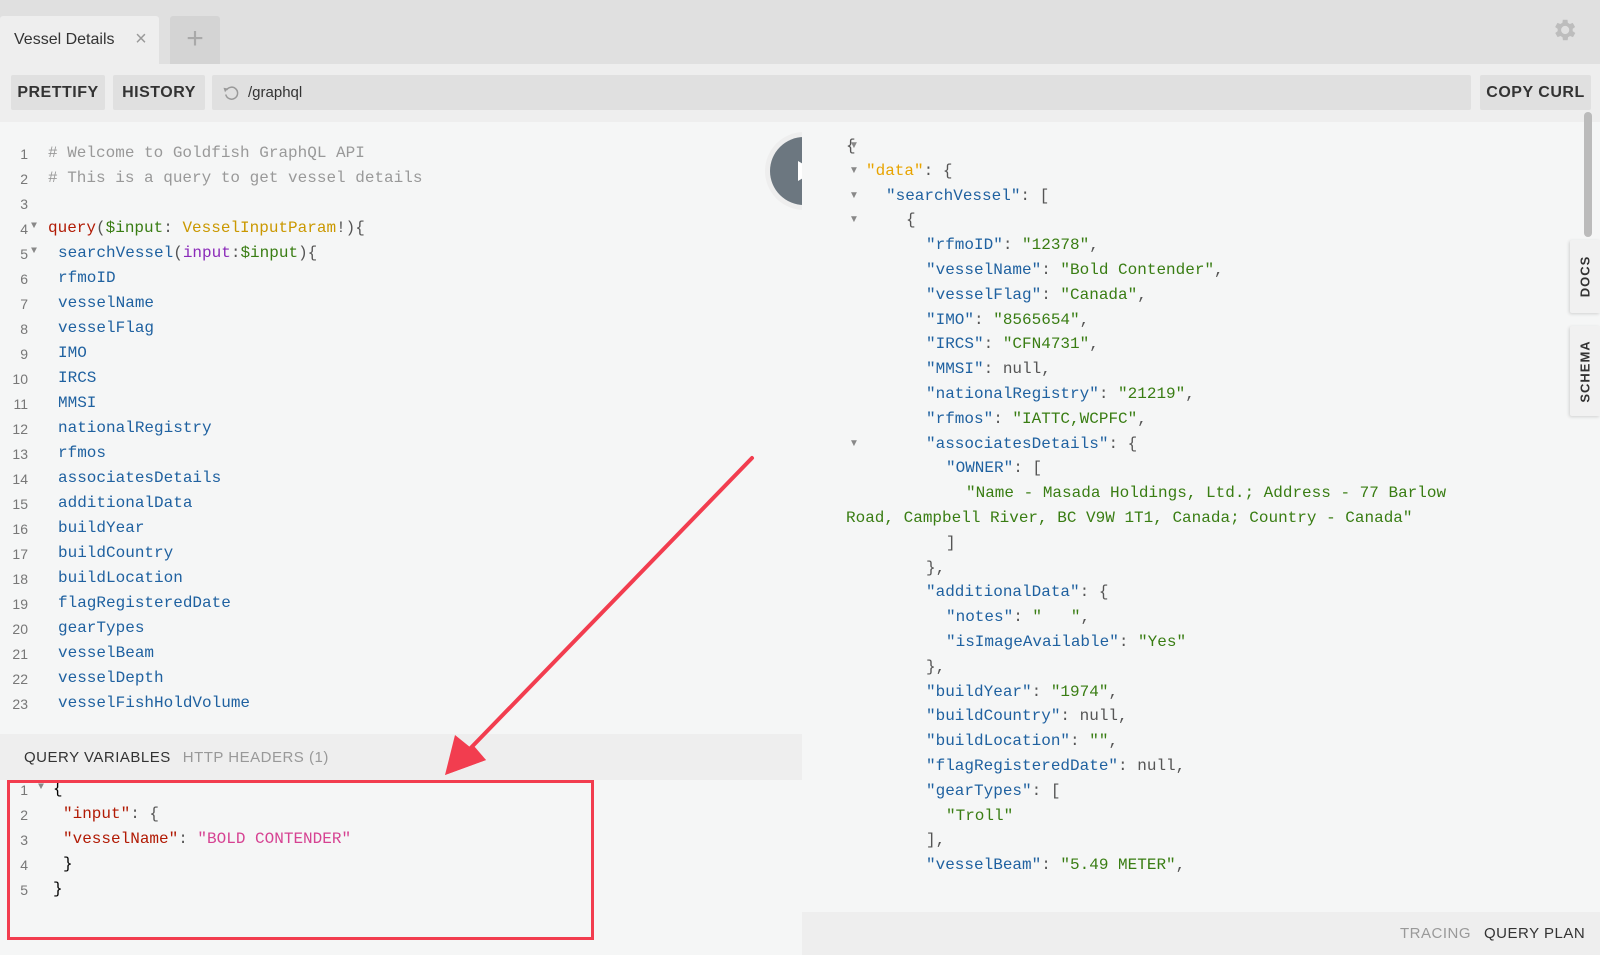 This screenshot has width=1600, height=955. Describe the element at coordinates (1099, 741) in the screenshot. I see `json-value: ""` at that location.